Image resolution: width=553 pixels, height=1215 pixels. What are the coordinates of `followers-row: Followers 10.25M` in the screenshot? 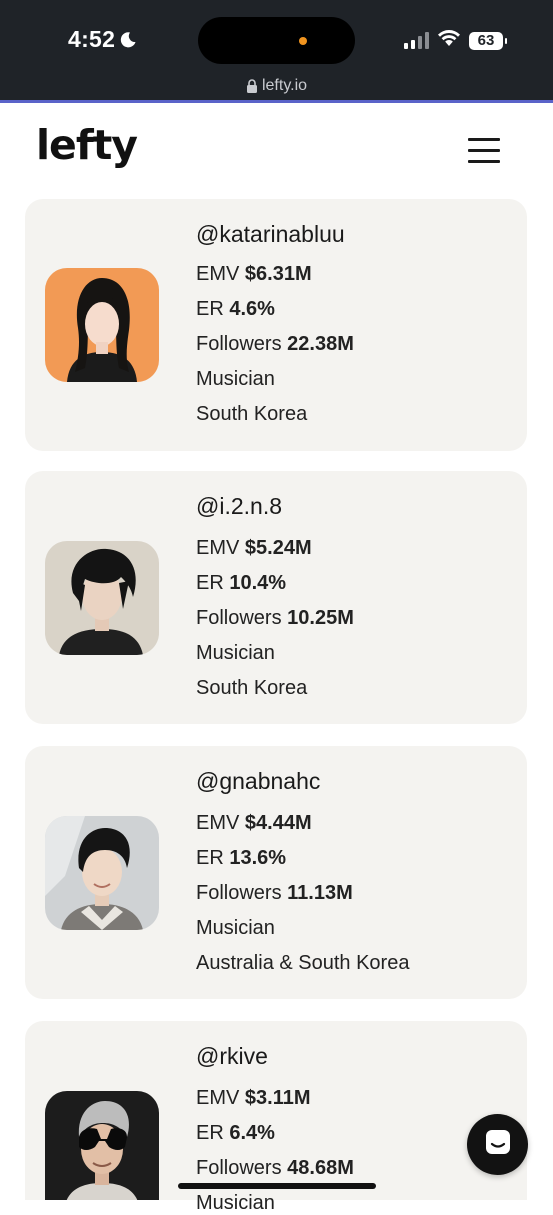 It's located at (275, 618).